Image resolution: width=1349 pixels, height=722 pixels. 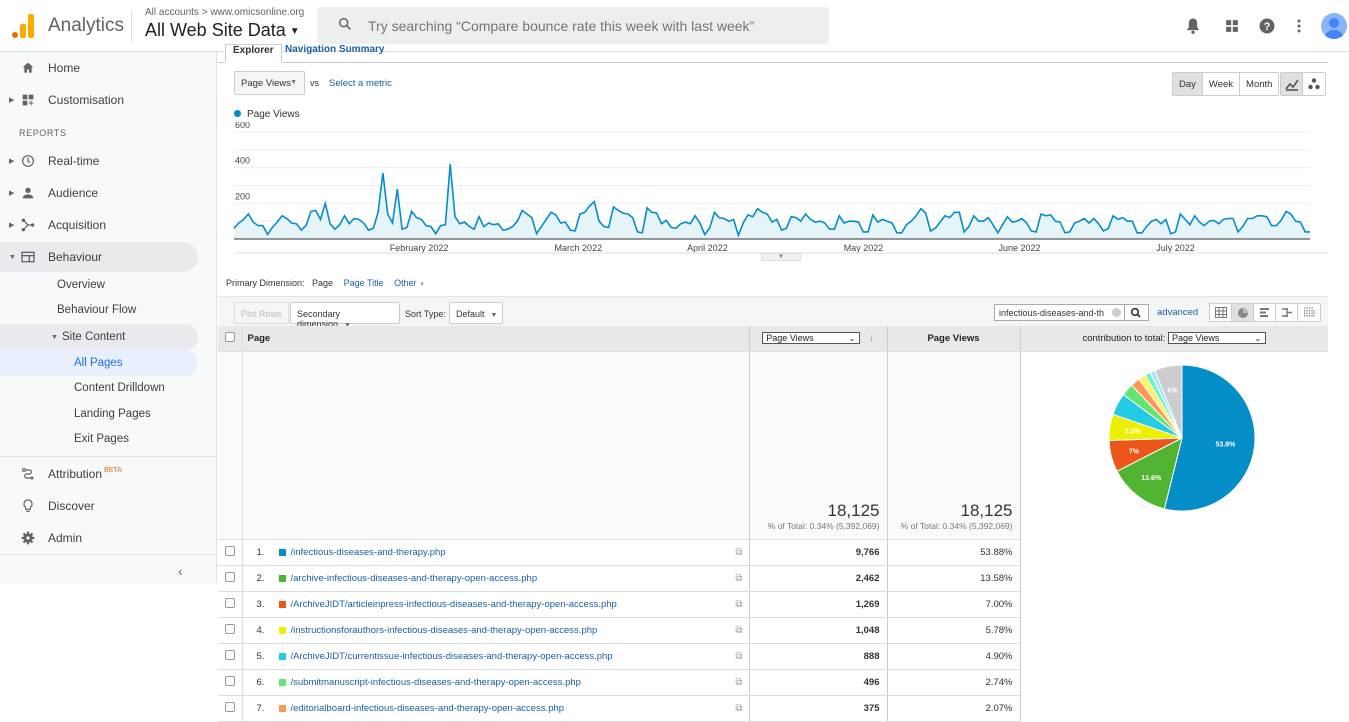 I want to click on line-chart-button, so click(x=1292, y=84).